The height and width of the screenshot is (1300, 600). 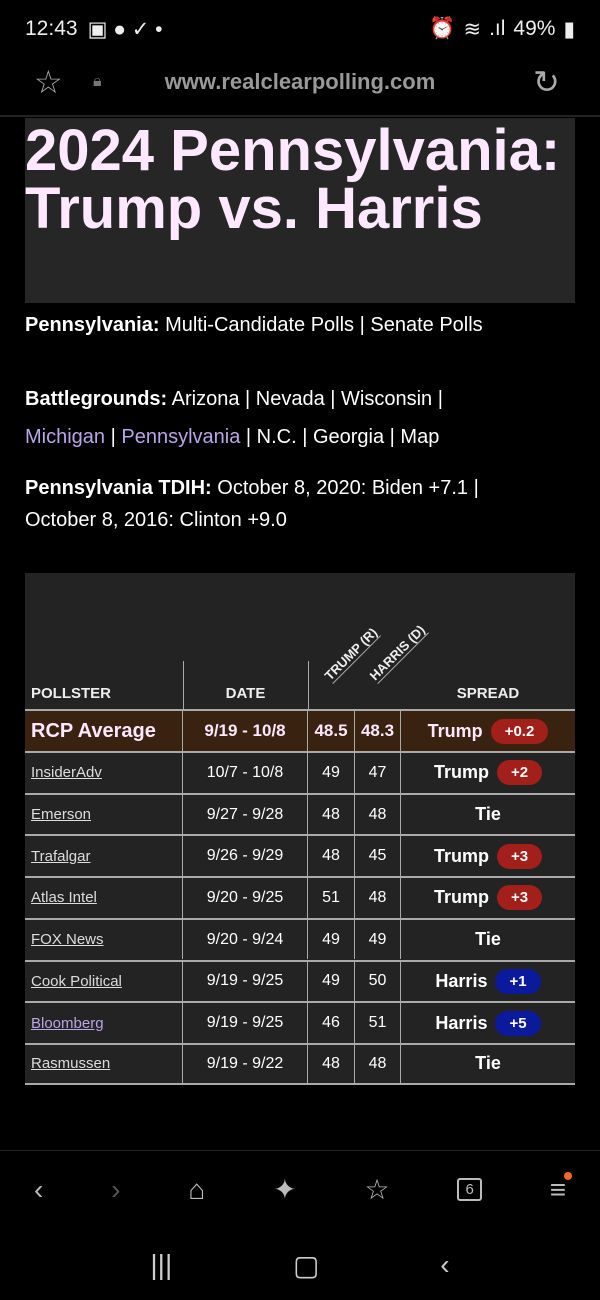 I want to click on harris-value: 48.3, so click(x=378, y=731).